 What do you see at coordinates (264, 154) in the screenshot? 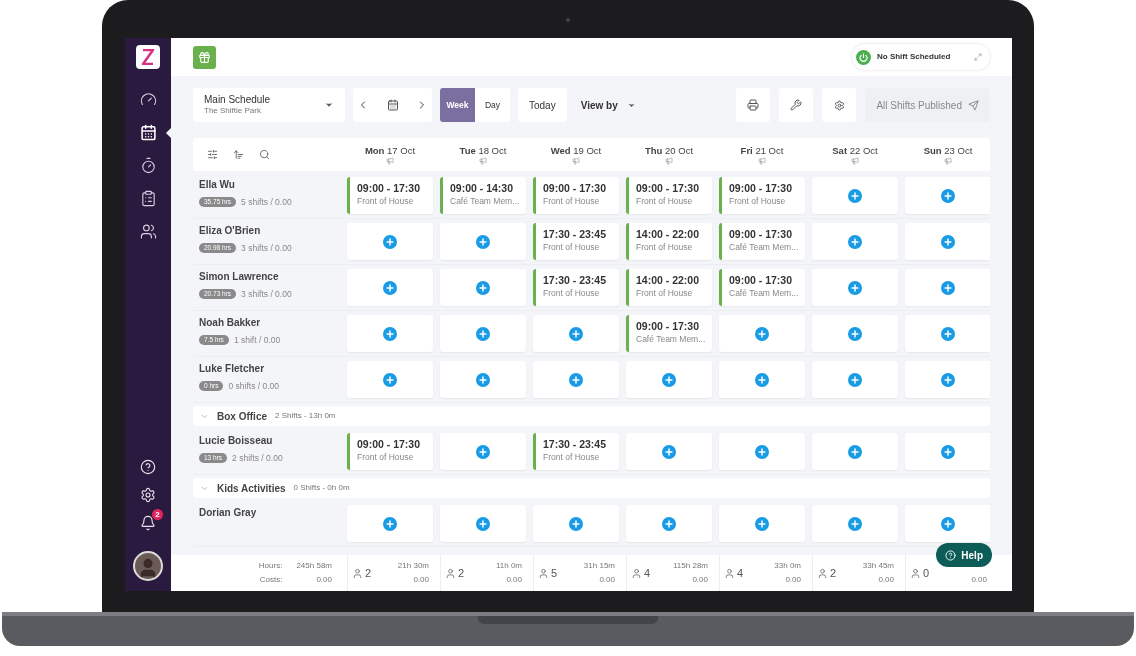
I see `search-icon` at bounding box center [264, 154].